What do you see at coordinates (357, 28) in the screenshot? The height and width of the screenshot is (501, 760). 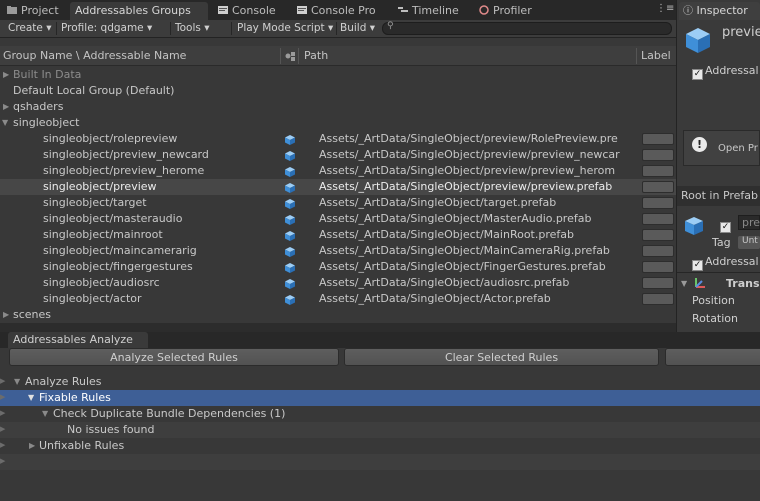 I see `build-dropdown: Build ▾` at bounding box center [357, 28].